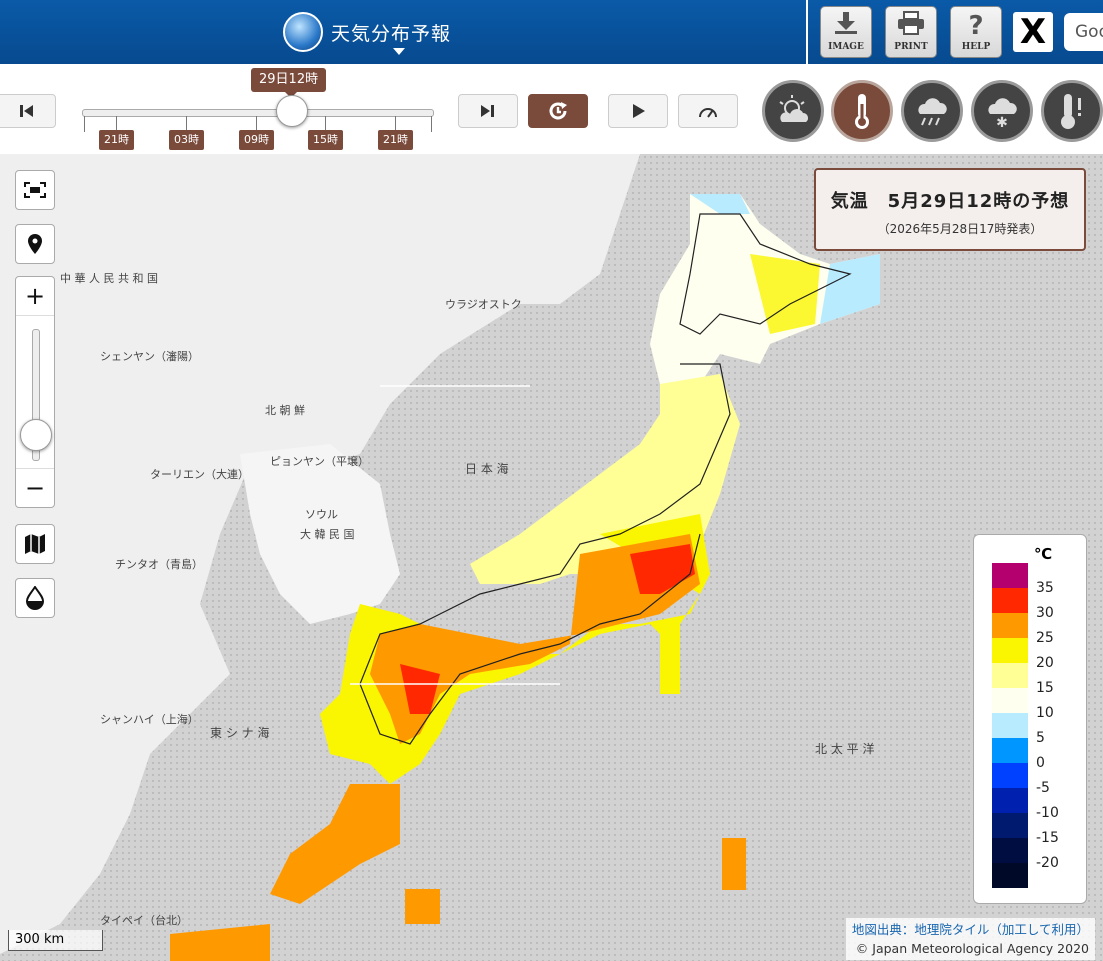 The width and height of the screenshot is (1103, 961). Describe the element at coordinates (399, 51) in the screenshot. I see `chevron-down-icon` at that location.